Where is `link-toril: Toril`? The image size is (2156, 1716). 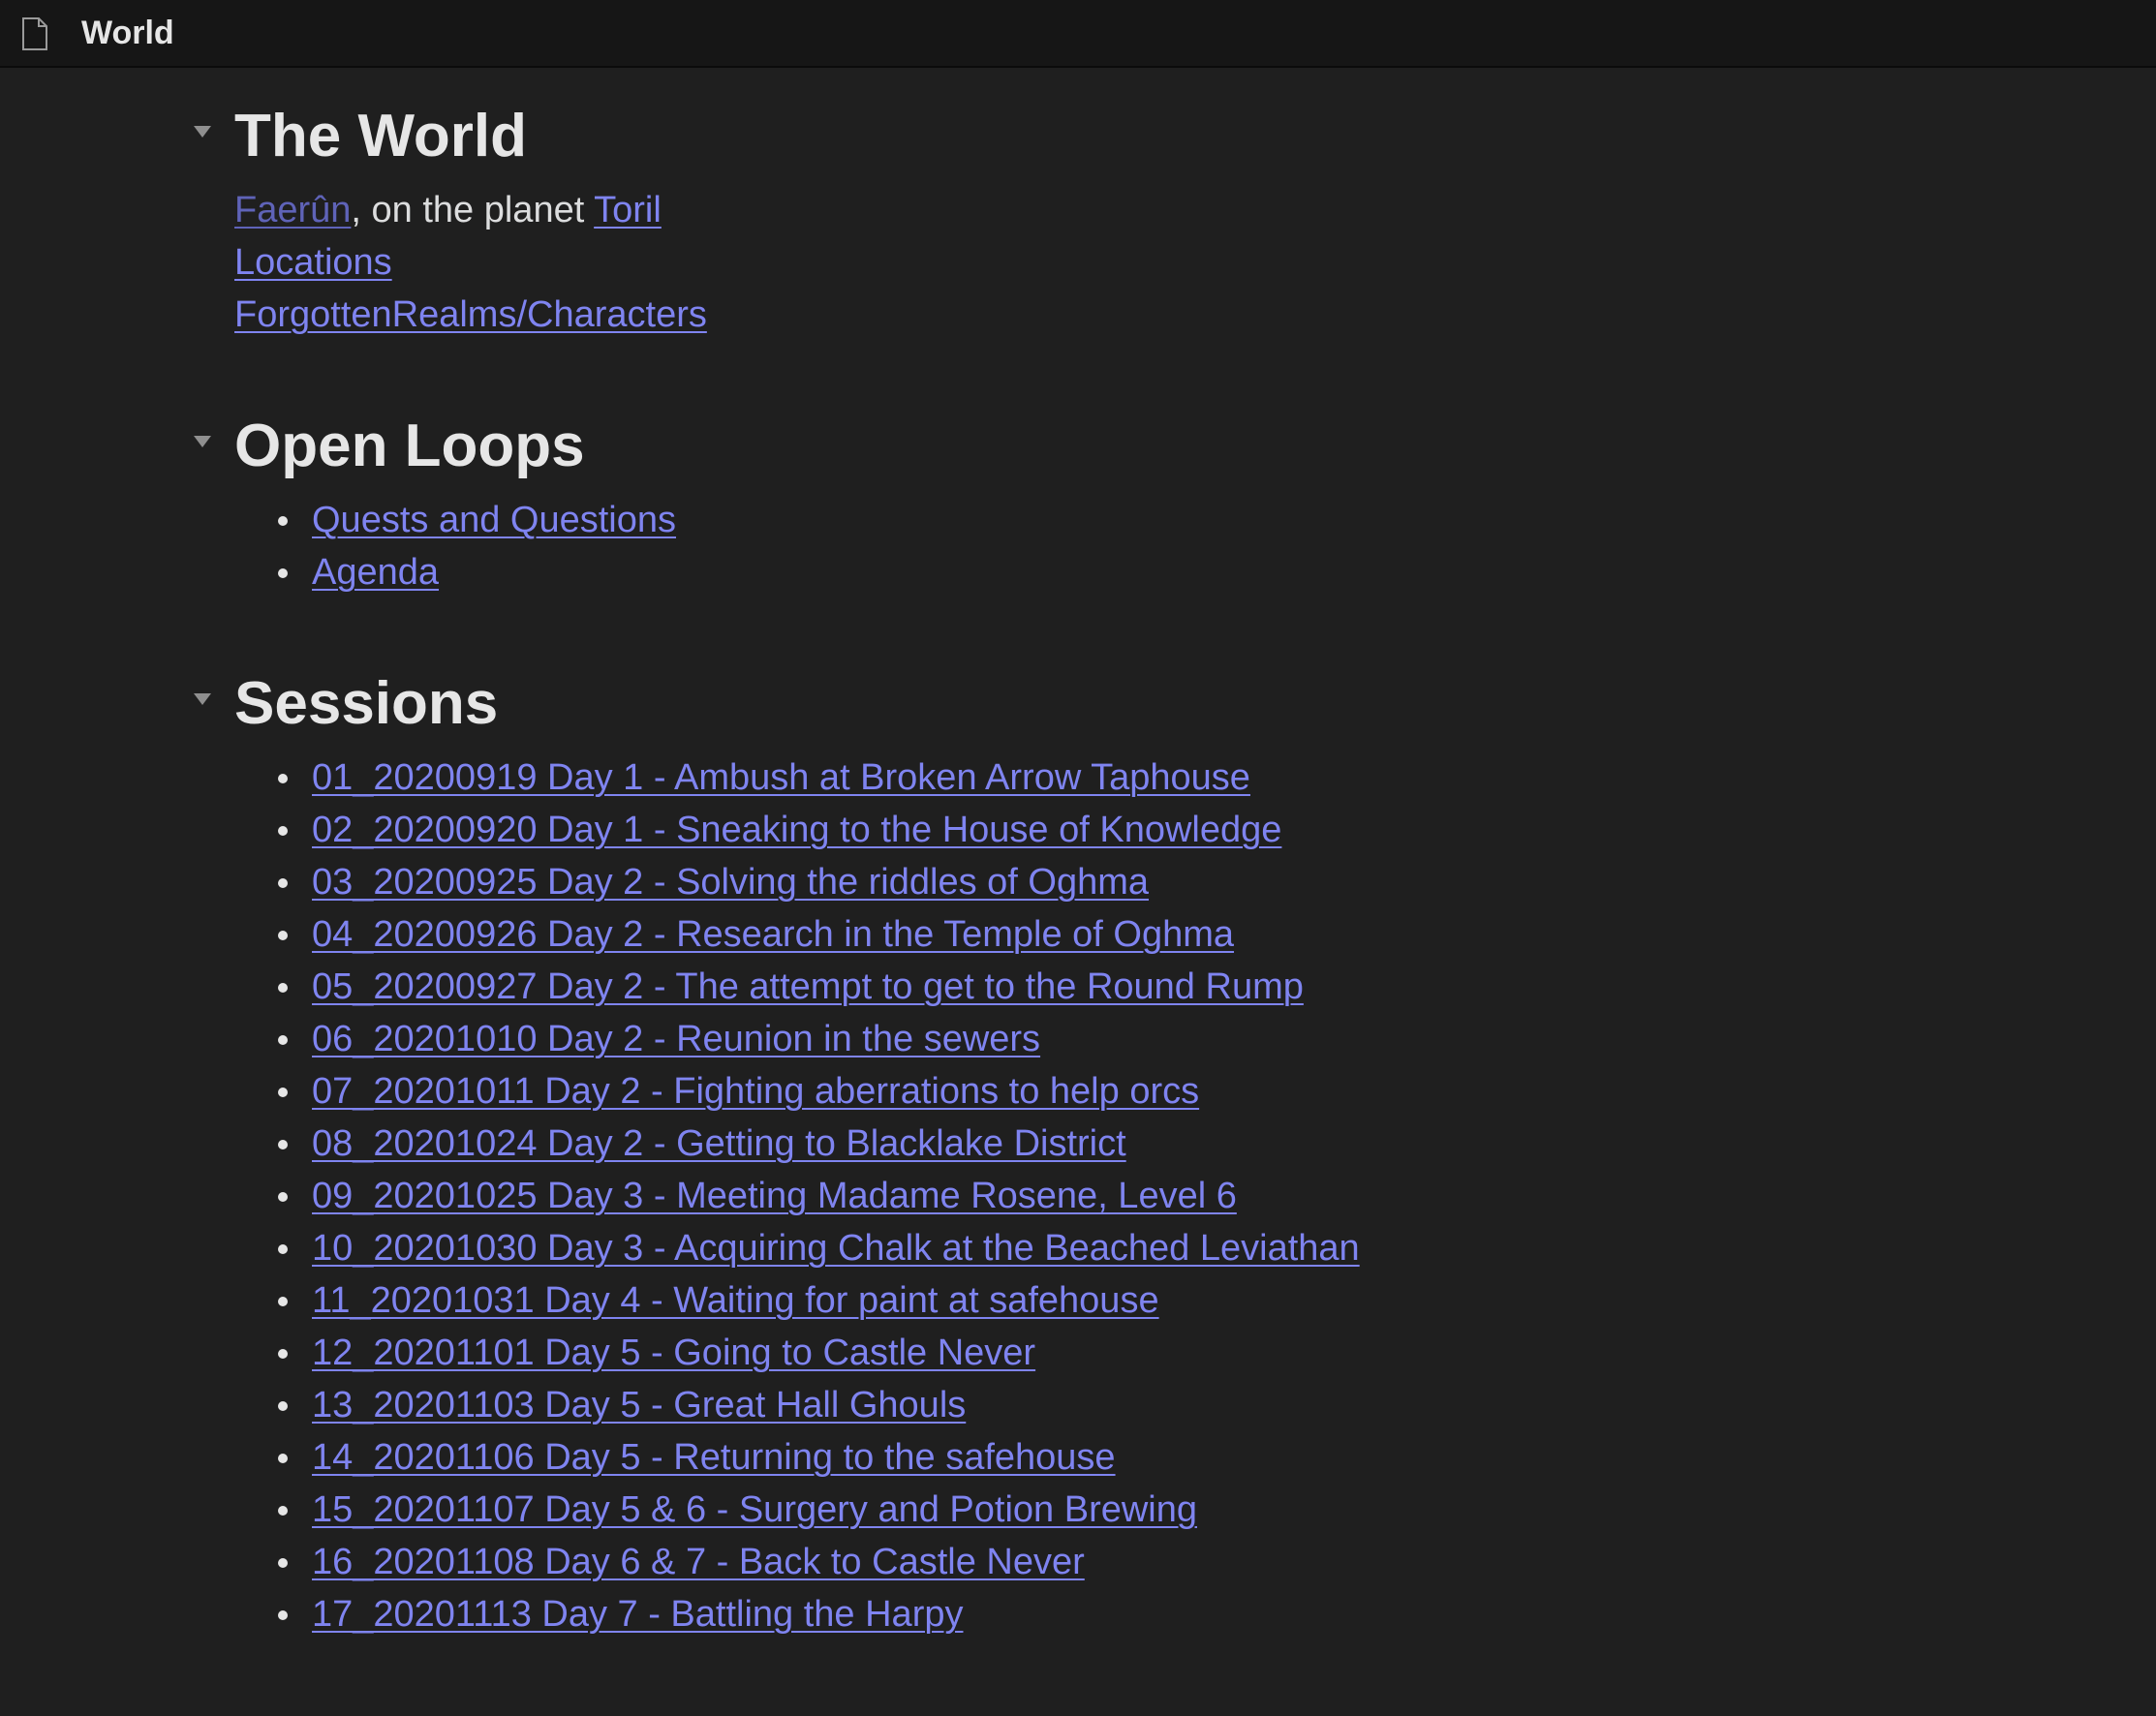
link-toril: Toril is located at coordinates (628, 210).